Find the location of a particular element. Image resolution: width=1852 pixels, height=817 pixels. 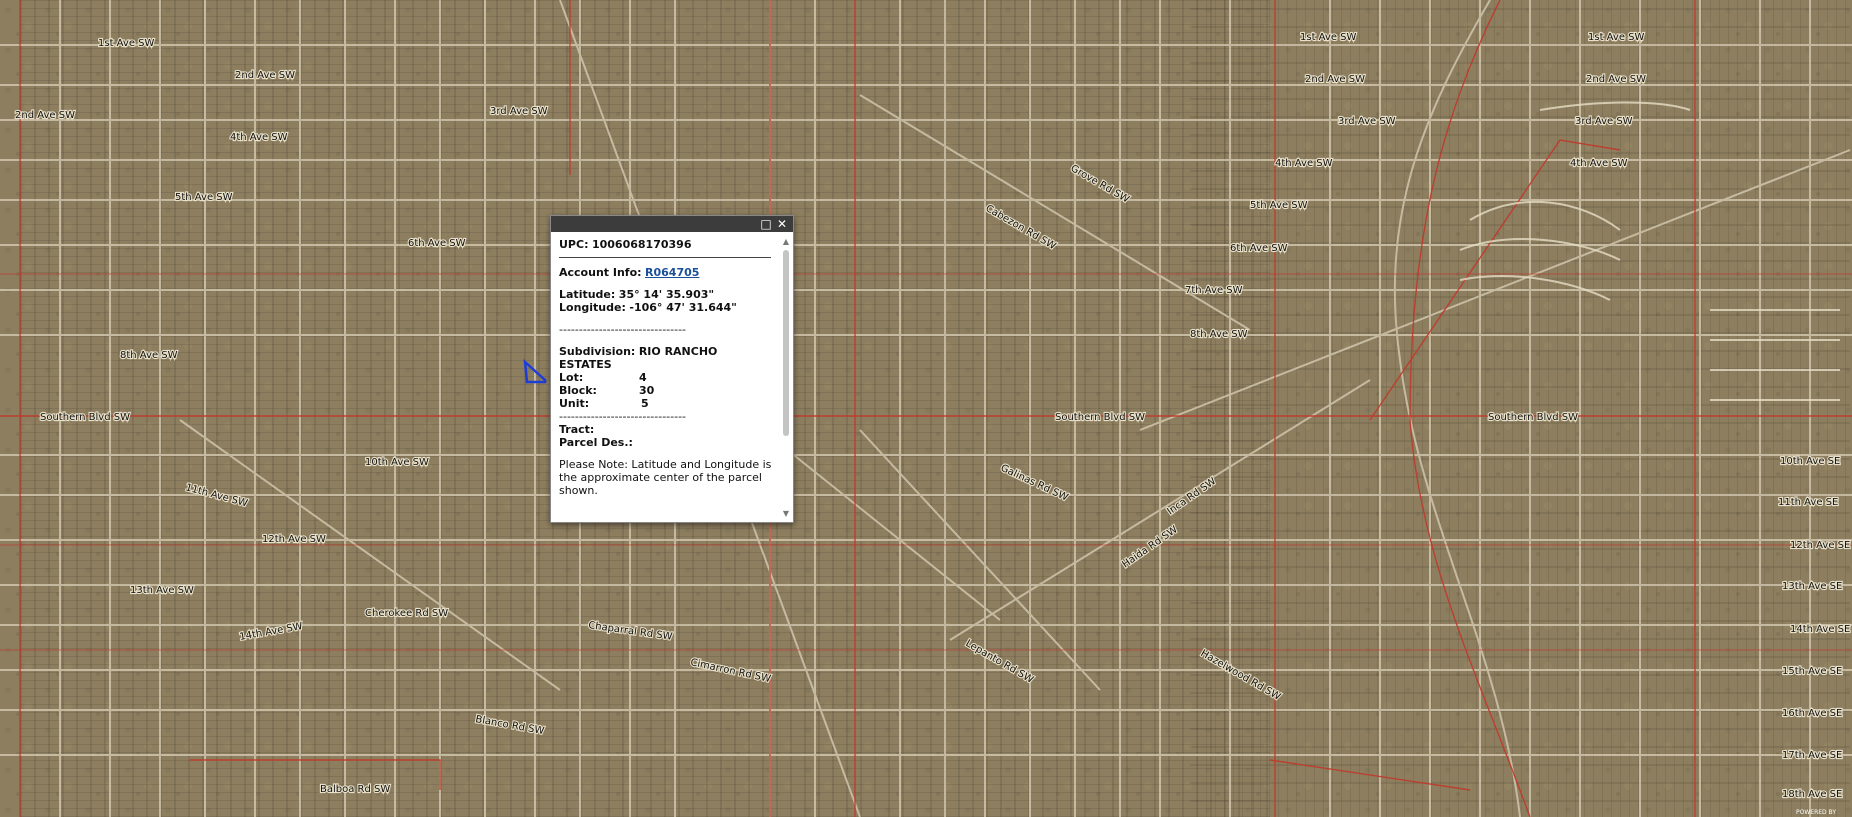

street-label: Cherokee Rd SW is located at coordinates (406, 613).